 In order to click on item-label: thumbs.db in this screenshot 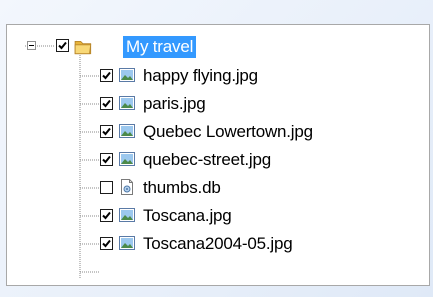, I will do `click(182, 188)`.